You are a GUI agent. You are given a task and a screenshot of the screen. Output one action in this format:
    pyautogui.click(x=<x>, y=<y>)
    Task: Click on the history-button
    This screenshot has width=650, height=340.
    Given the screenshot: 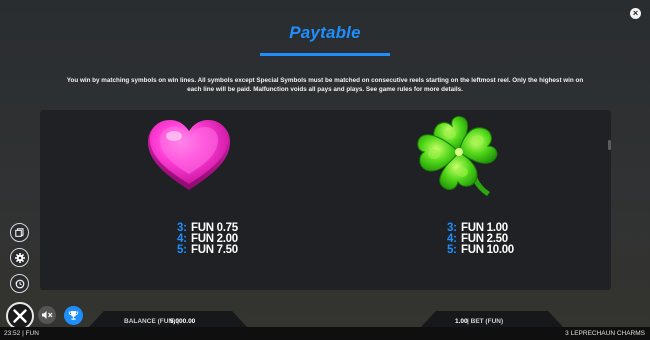 What is the action you would take?
    pyautogui.click(x=19, y=283)
    